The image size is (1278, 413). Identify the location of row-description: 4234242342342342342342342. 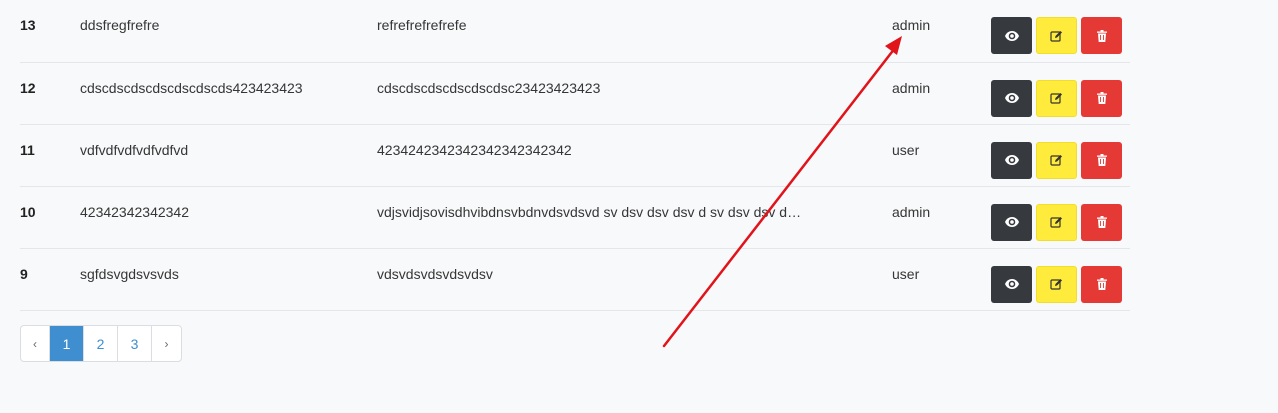
(474, 149).